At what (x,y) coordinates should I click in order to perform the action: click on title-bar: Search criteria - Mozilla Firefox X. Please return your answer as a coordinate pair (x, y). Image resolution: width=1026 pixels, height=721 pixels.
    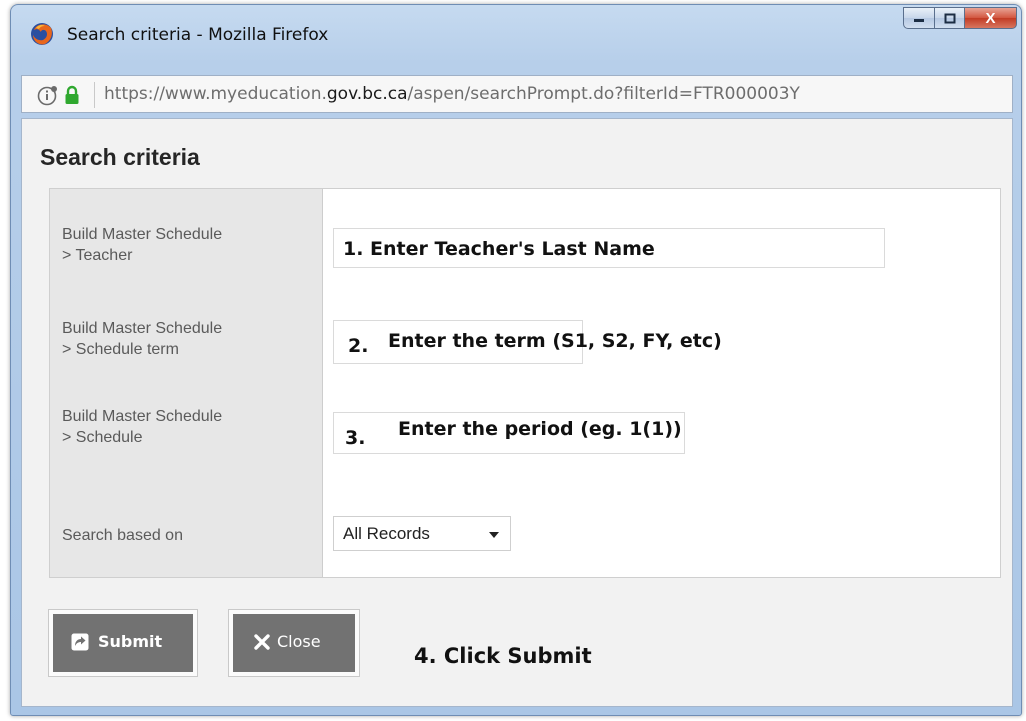
    Looking at the image, I should click on (516, 34).